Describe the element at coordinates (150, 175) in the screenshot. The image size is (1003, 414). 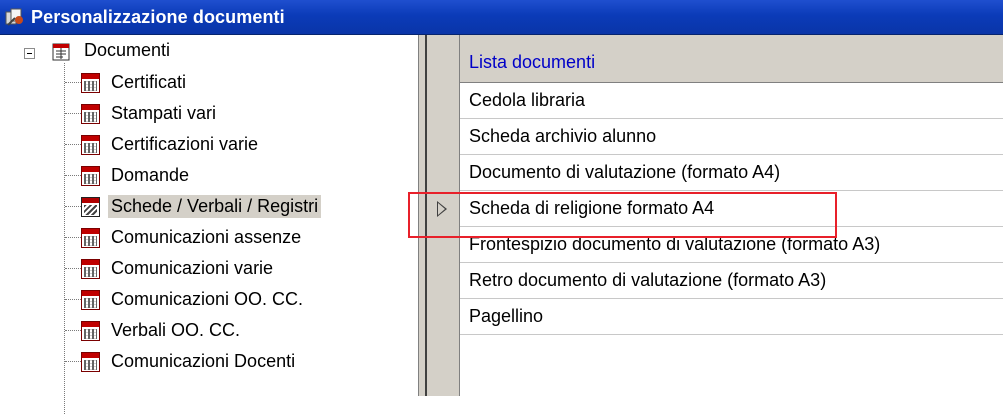
I see `tree-item-label: Domande` at that location.